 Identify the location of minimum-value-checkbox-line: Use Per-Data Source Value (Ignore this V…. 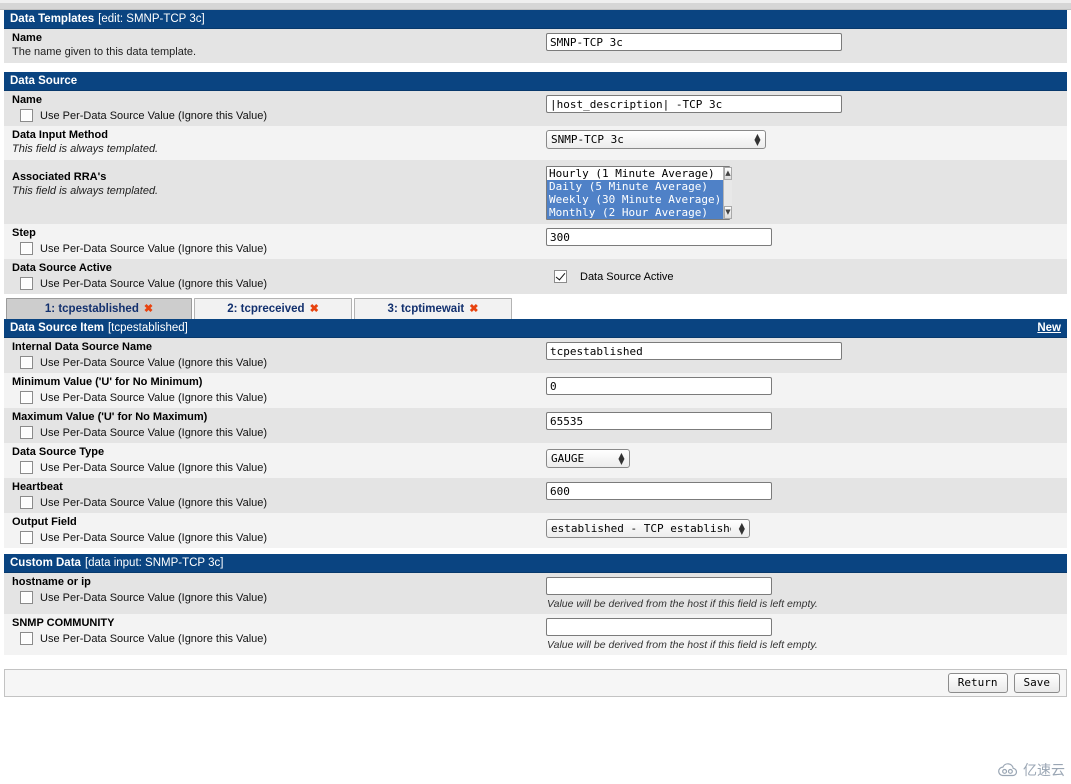
(280, 397).